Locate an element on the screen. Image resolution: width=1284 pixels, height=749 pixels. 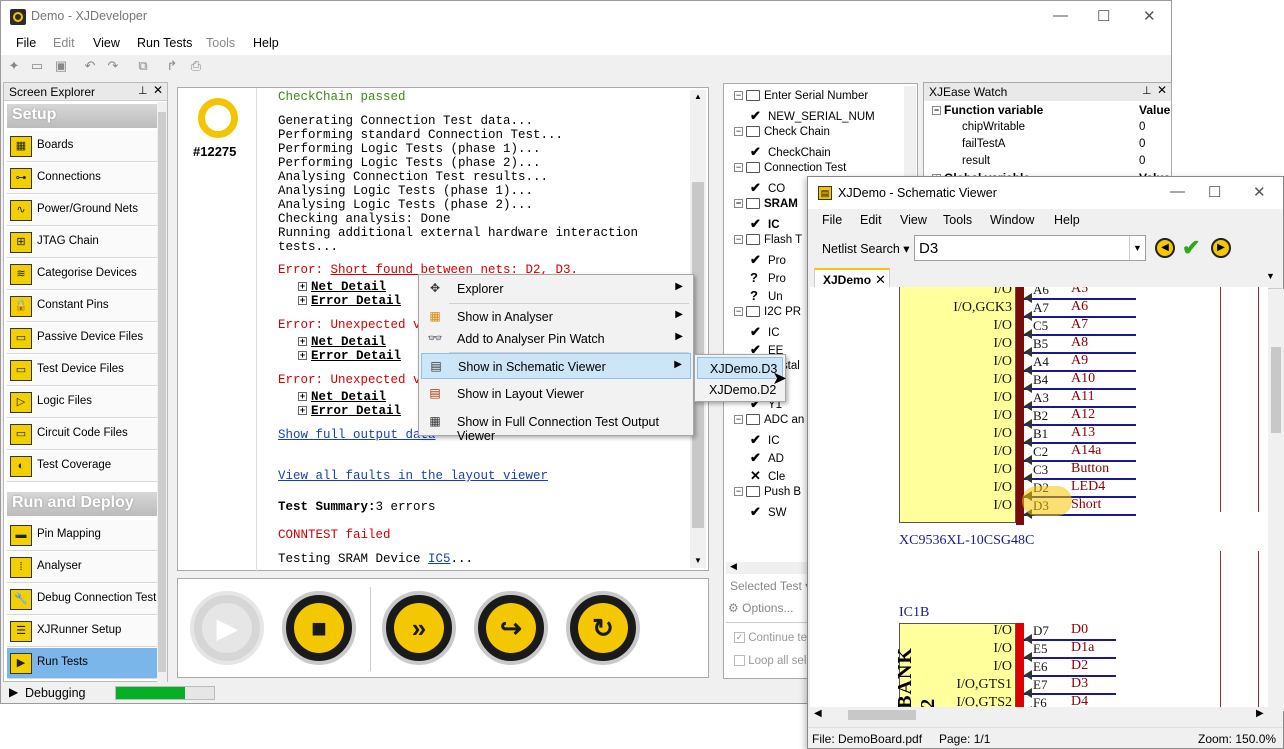
setup-section-header: Setup is located at coordinates (82, 116).